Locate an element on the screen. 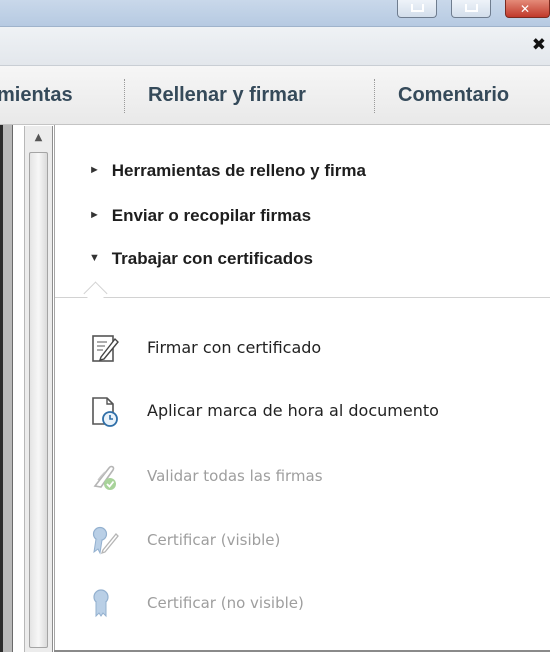 This screenshot has width=550, height=652. gutter-divider is located at coordinates (12, 388).